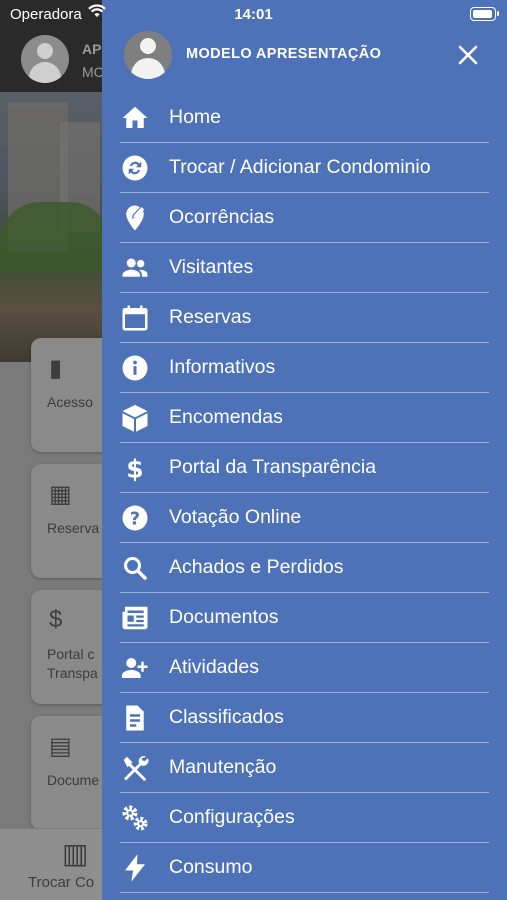 This screenshot has width=507, height=900. Describe the element at coordinates (304, 368) in the screenshot. I see `menu-item-informativos: Informativos` at that location.